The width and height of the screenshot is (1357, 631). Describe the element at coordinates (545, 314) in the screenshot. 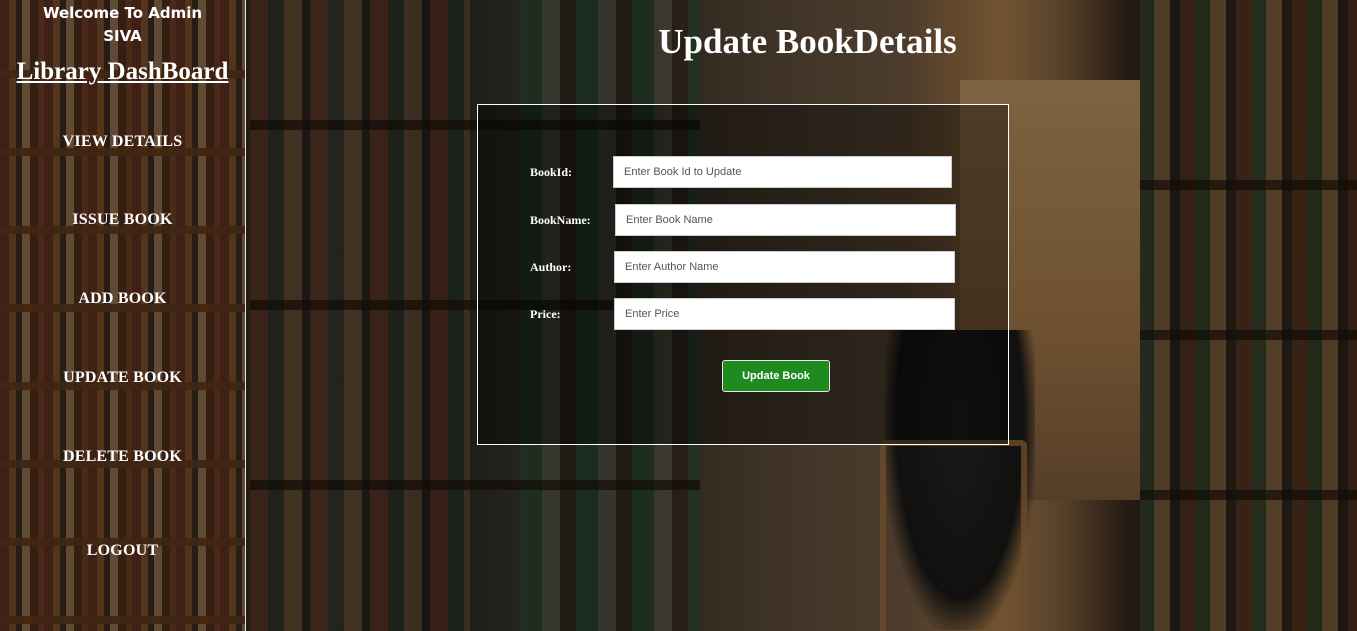

I see `price-label: Price:` at that location.